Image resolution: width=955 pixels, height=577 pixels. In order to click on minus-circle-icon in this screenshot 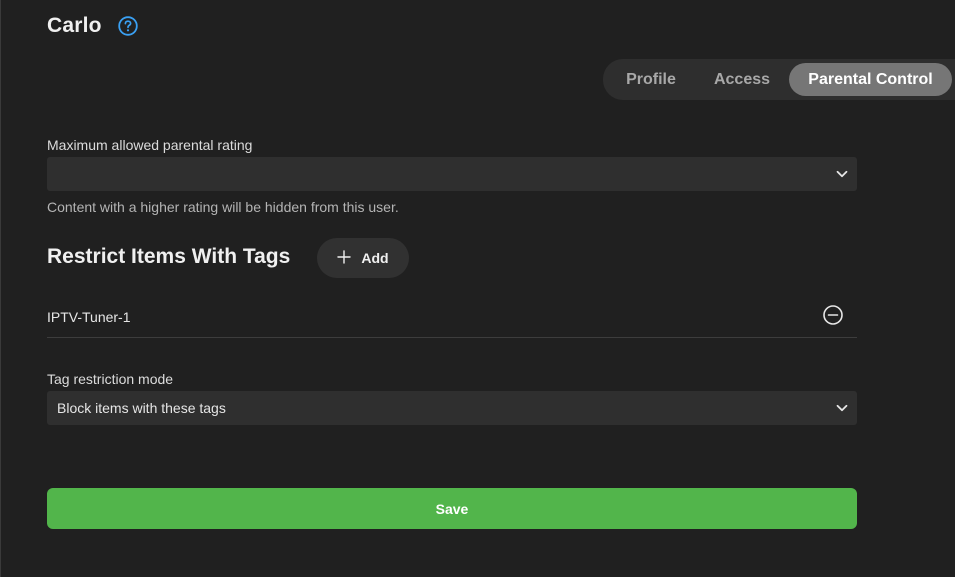, I will do `click(833, 315)`.